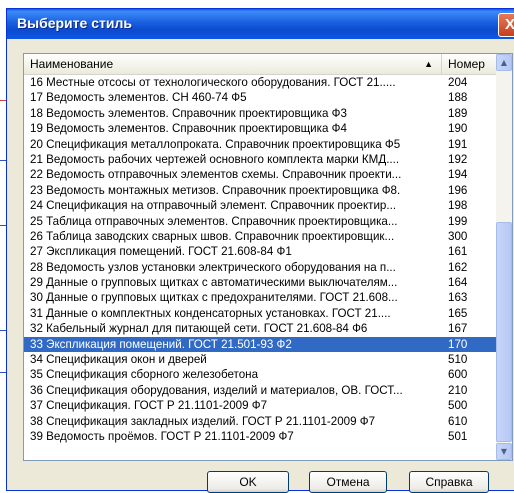 The width and height of the screenshot is (514, 493). Describe the element at coordinates (458, 82) in the screenshot. I see `row-number: 204` at that location.